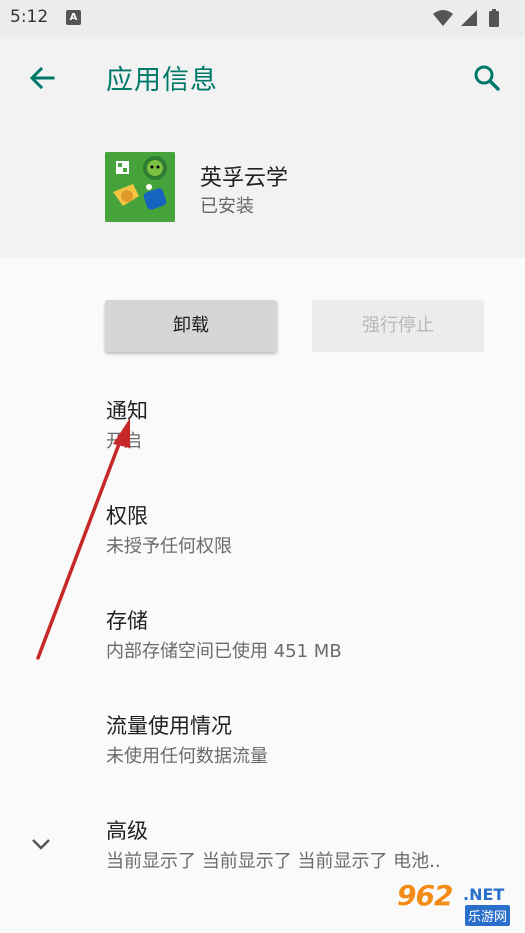 This screenshot has height=933, width=525. What do you see at coordinates (191, 326) in the screenshot?
I see `uninstall-button: 卸载` at bounding box center [191, 326].